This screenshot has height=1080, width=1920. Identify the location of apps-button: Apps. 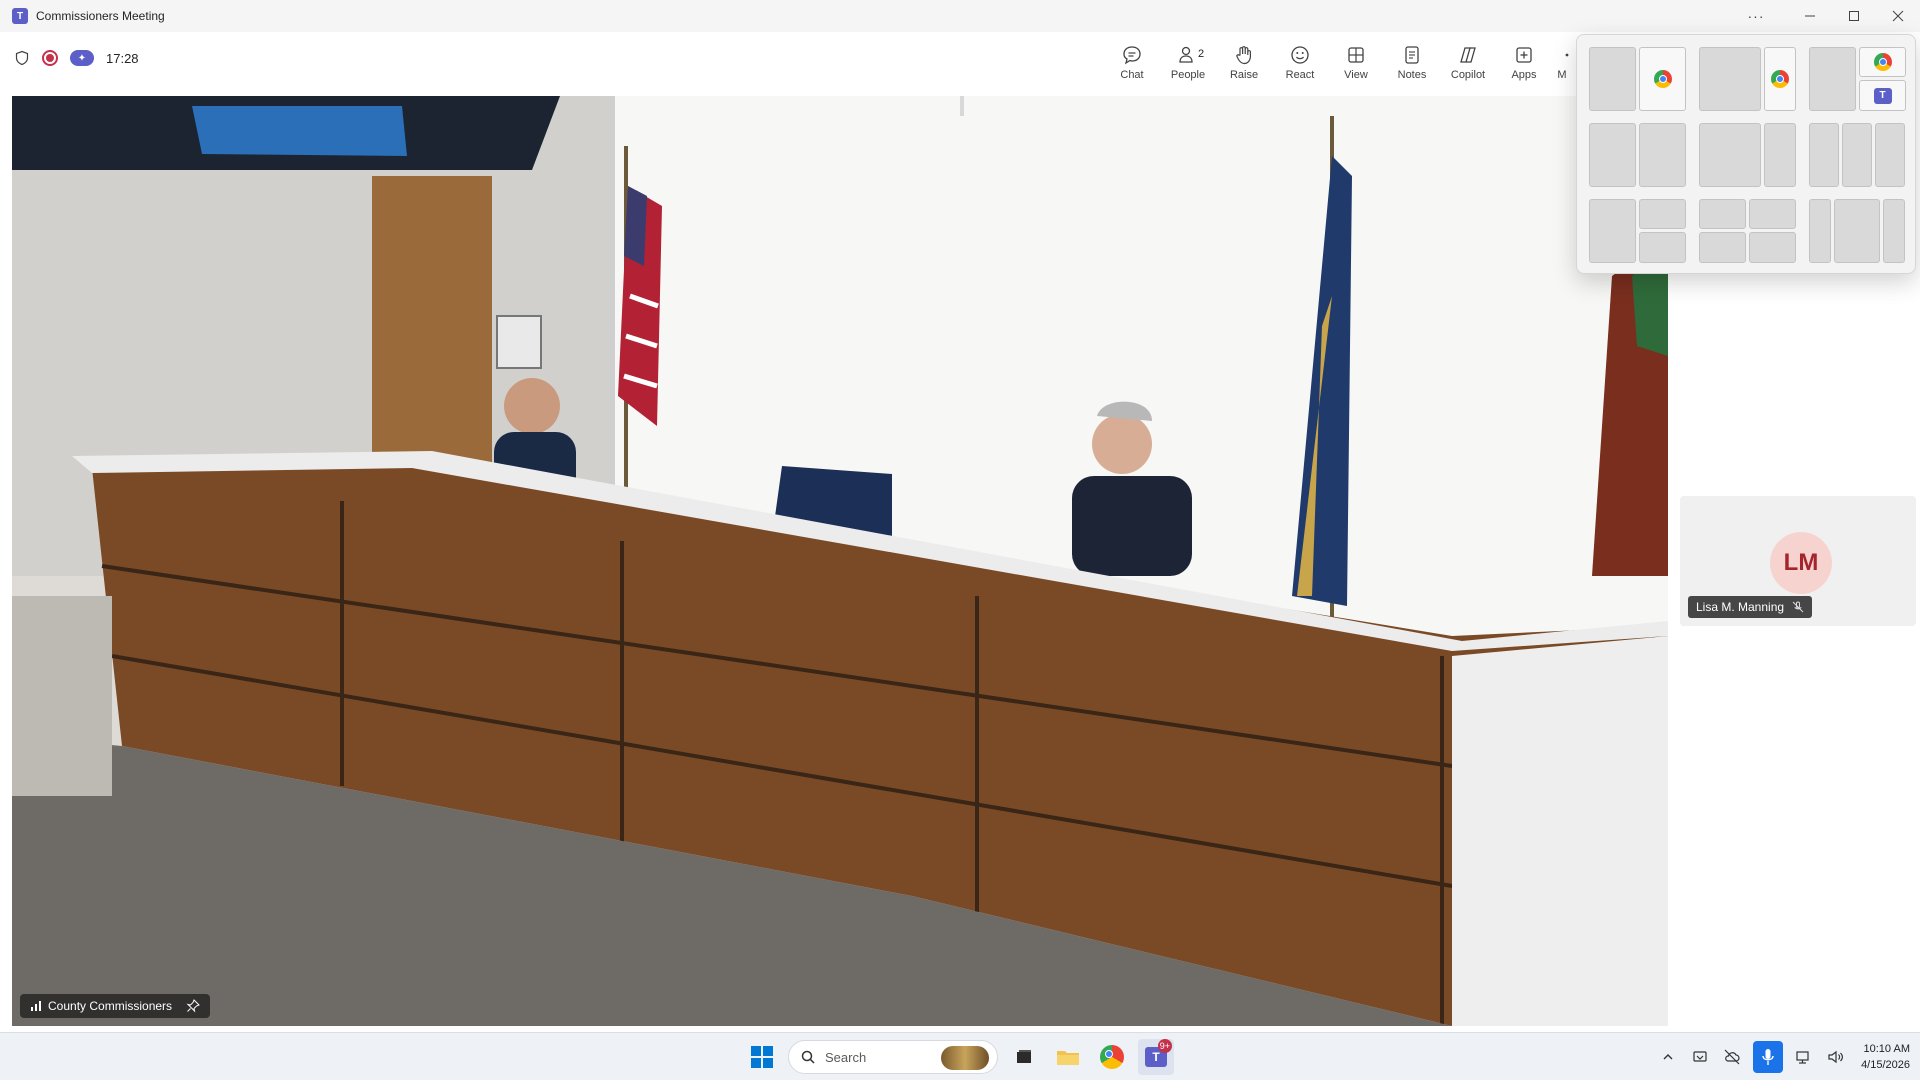
(1524, 62).